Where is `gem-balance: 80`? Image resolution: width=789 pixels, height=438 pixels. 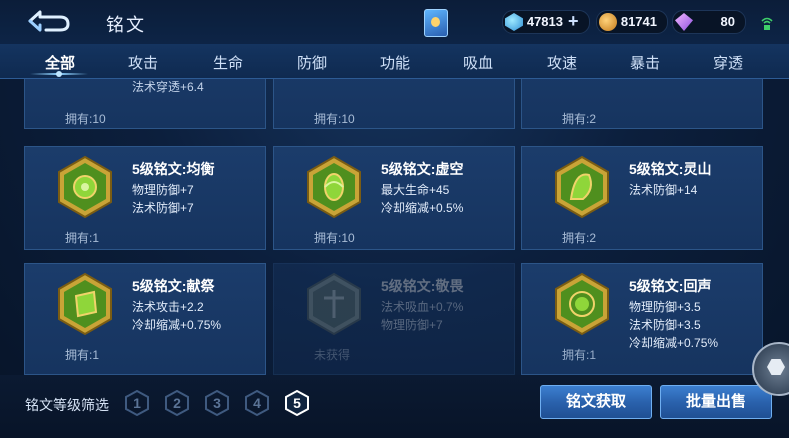
gem-balance: 80 is located at coordinates (709, 22).